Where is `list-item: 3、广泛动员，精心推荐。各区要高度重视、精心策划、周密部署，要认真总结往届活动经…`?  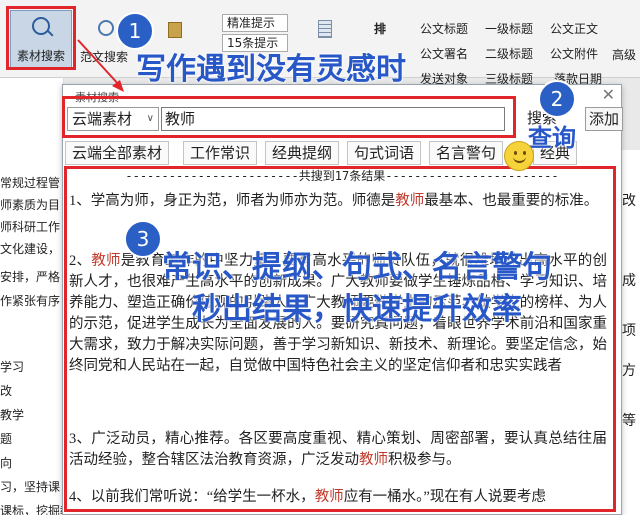 list-item: 3、广泛动员，精心推荐。各区要高度重视、精心策划、周密部署，要认真总结往届活动经… is located at coordinates (338, 450).